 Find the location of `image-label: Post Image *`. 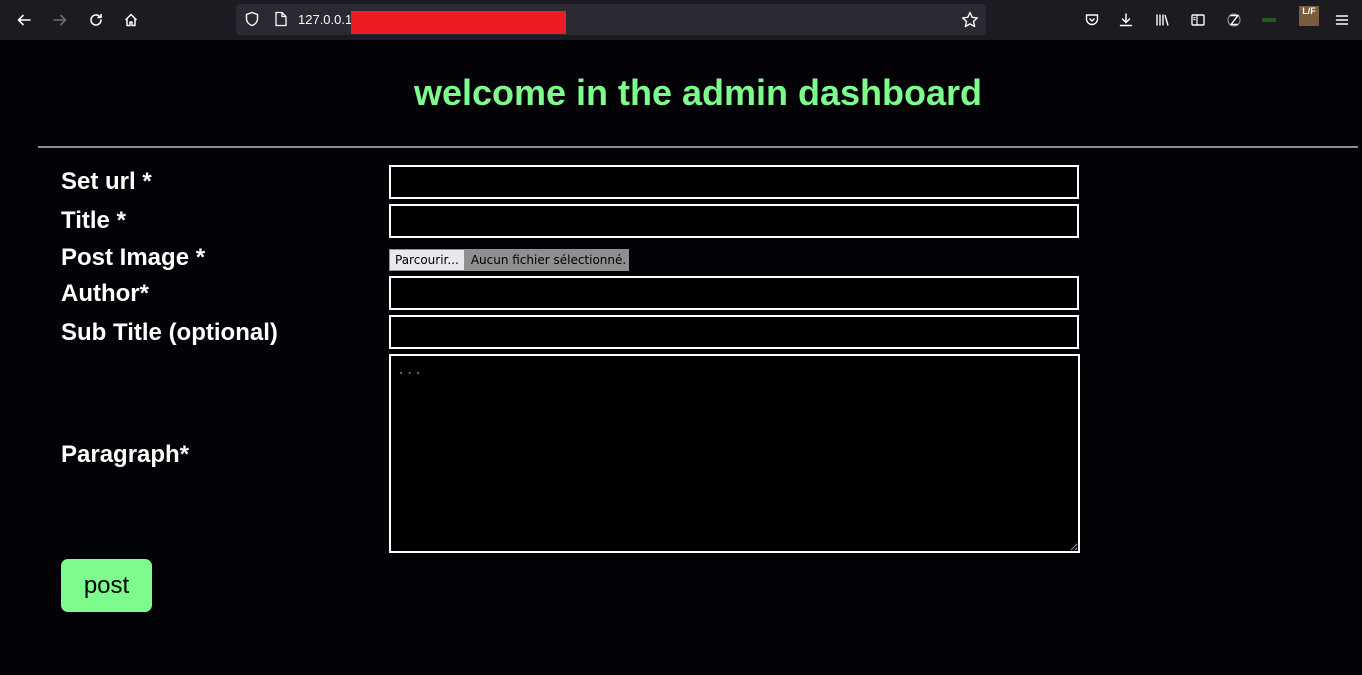

image-label: Post Image * is located at coordinates (133, 257).